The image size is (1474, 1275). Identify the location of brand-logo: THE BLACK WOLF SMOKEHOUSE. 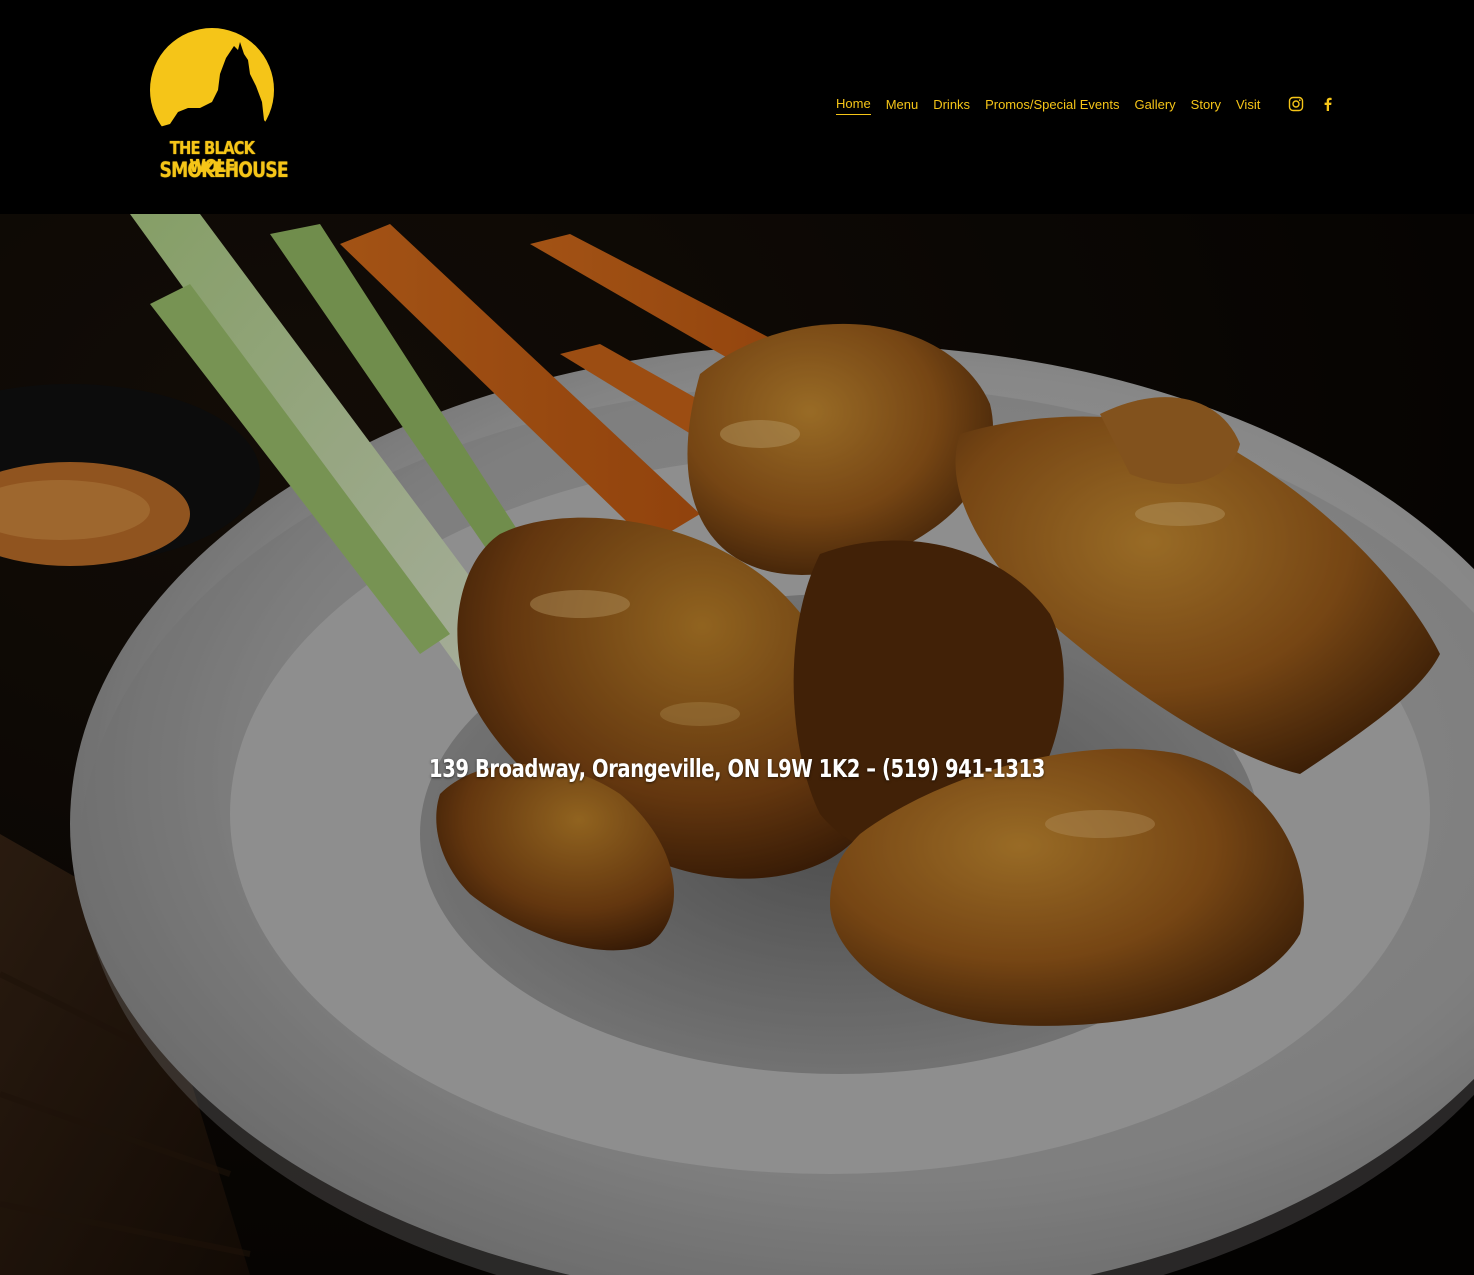
(218, 106).